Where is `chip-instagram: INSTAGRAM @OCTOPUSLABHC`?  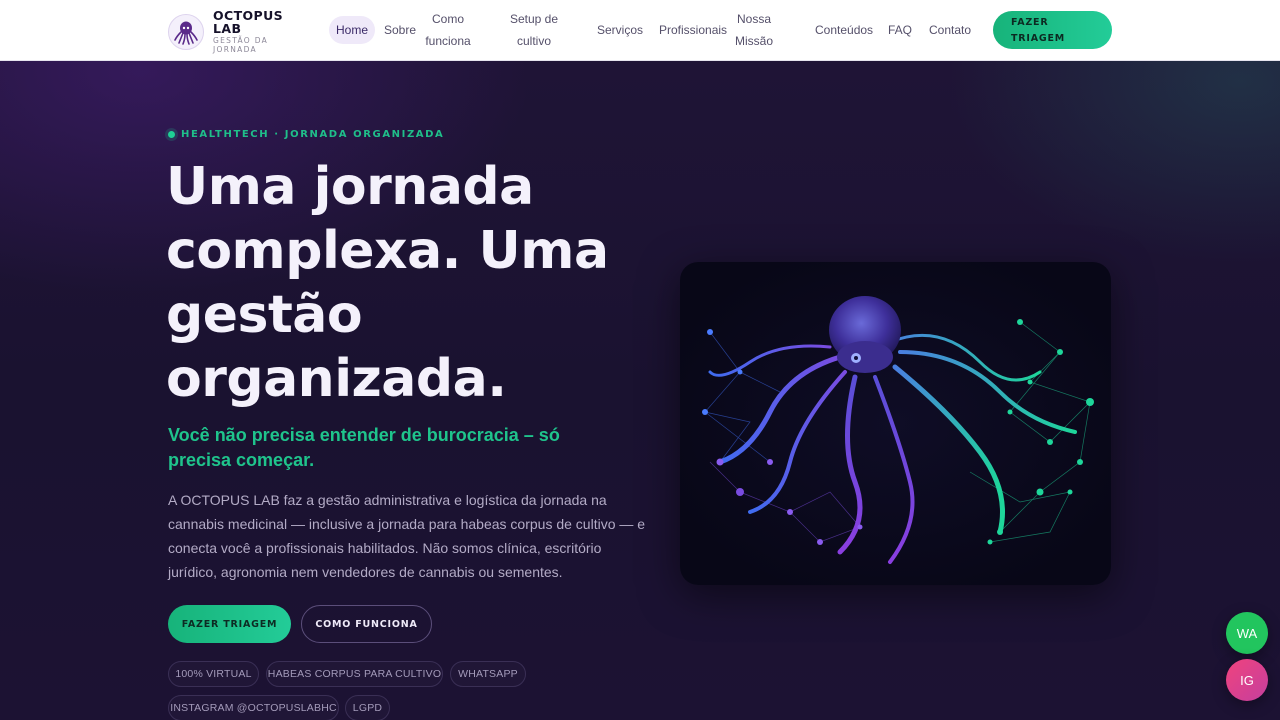 chip-instagram: INSTAGRAM @OCTOPUSLABHC is located at coordinates (253, 707).